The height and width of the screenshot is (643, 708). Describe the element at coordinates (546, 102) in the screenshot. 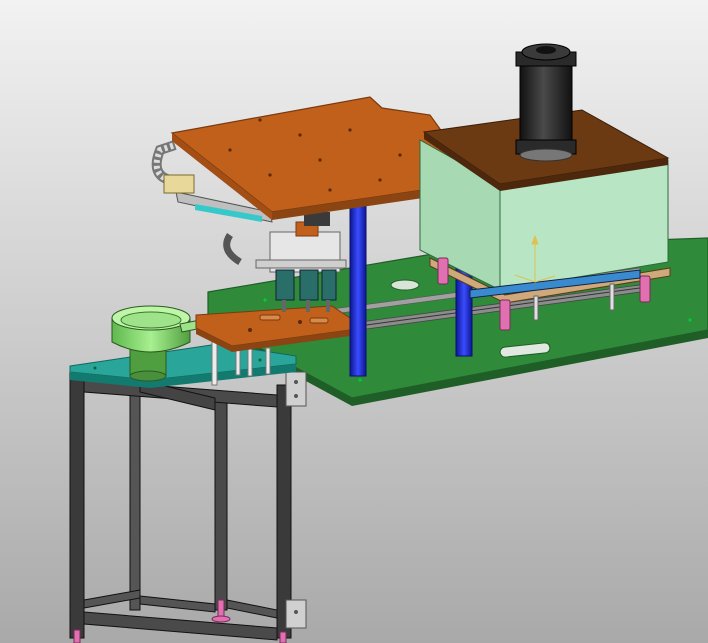

I see `pneumatic-cylinder` at that location.